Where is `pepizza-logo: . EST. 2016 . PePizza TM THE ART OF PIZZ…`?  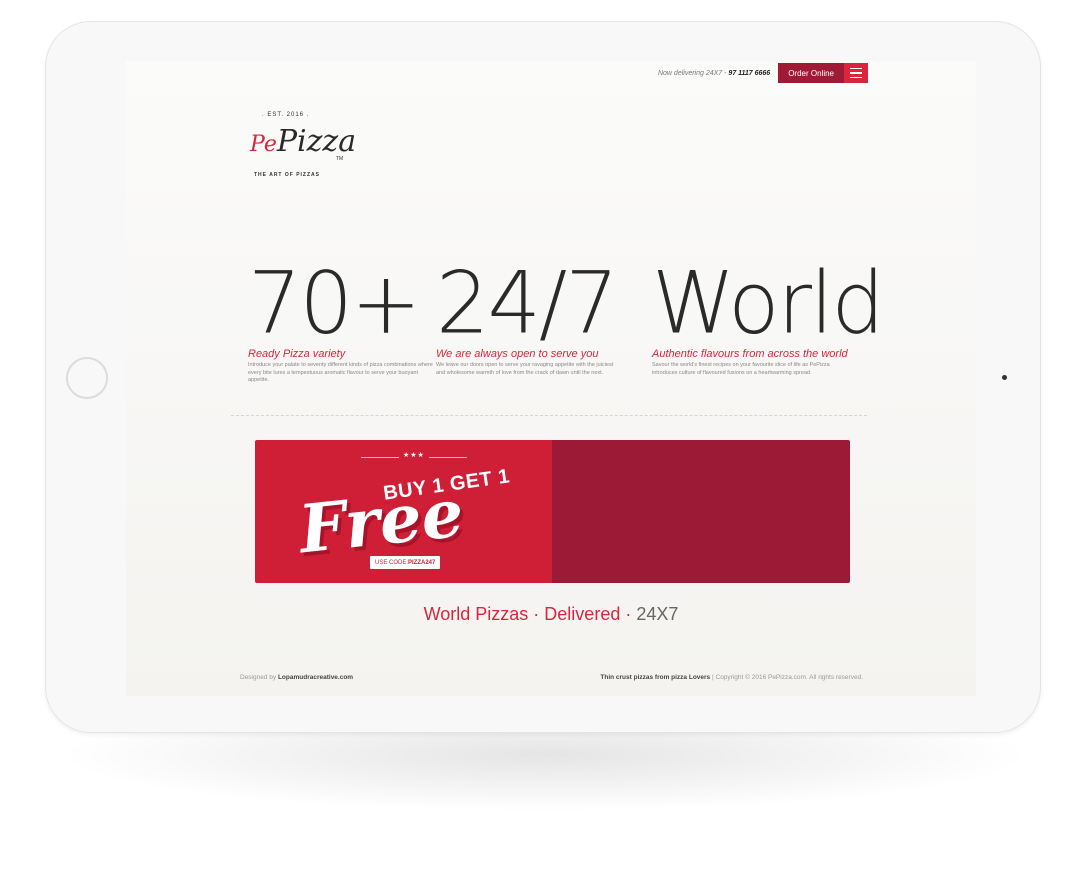
pepizza-logo: . EST. 2016 . PePizza TM THE ART OF PIZZ… is located at coordinates (302, 145).